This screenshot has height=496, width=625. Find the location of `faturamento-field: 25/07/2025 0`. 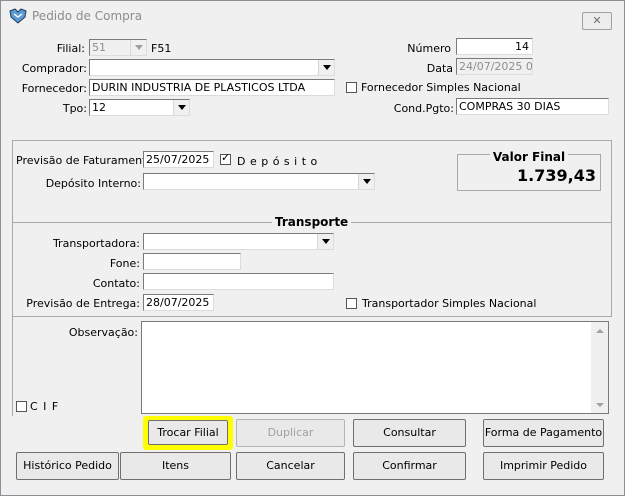

faturamento-field: 25/07/2025 0 is located at coordinates (178, 159).